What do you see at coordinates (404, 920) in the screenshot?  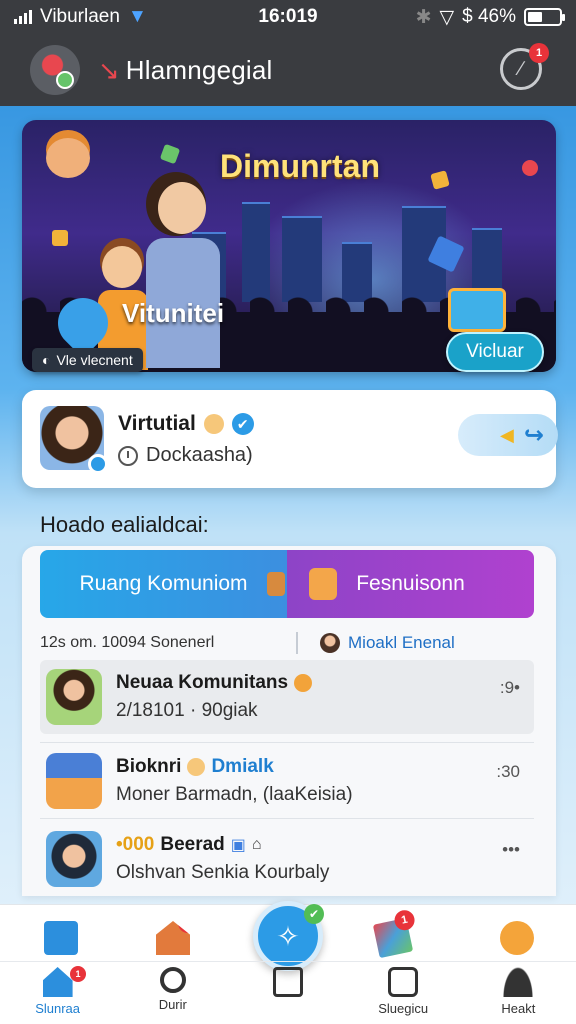 I see `cards-badge: 1` at bounding box center [404, 920].